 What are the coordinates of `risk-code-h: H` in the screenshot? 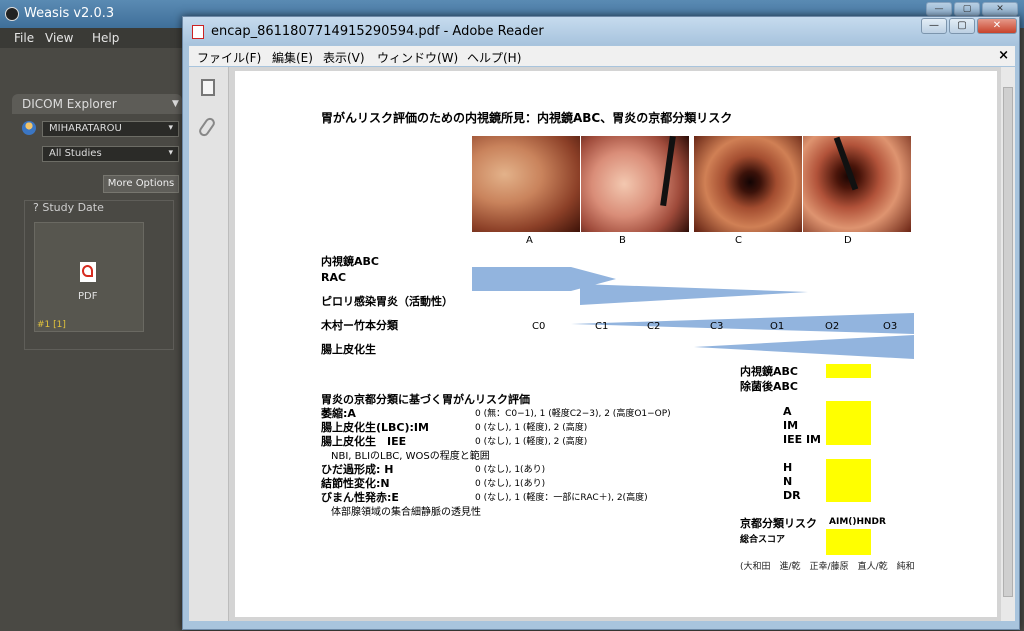 It's located at (788, 467).